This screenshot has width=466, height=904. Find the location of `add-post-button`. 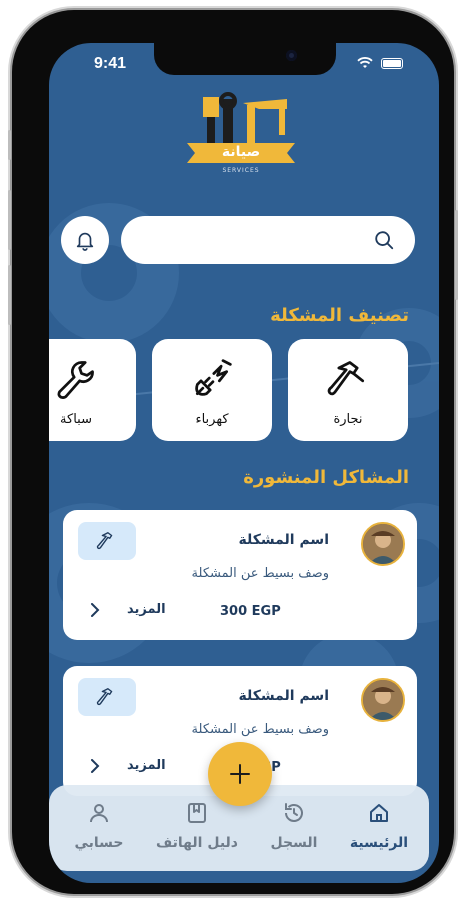

add-post-button is located at coordinates (240, 774).